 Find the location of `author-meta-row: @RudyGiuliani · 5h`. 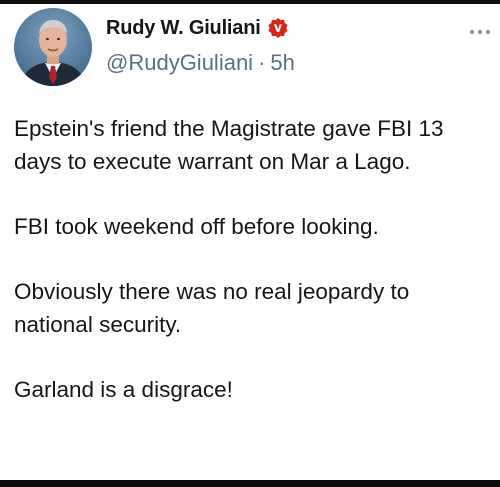

author-meta-row: @RudyGiuliani · 5h is located at coordinates (200, 63).